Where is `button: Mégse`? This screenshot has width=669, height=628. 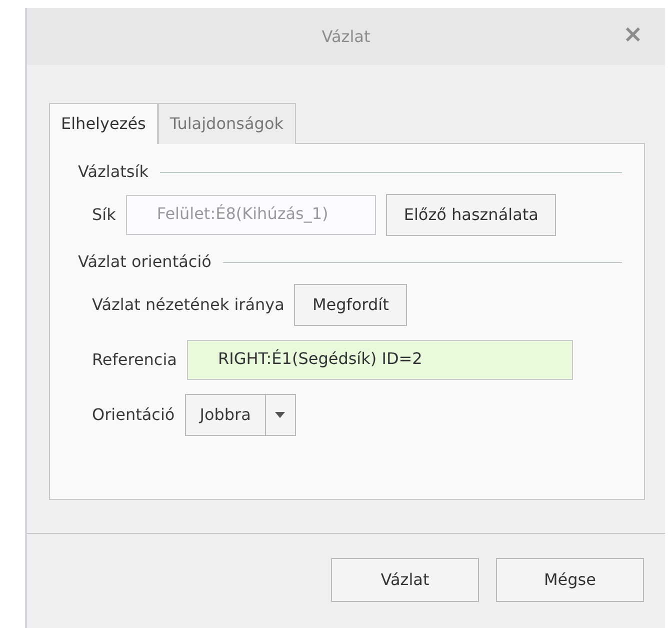 button: Mégse is located at coordinates (570, 580).